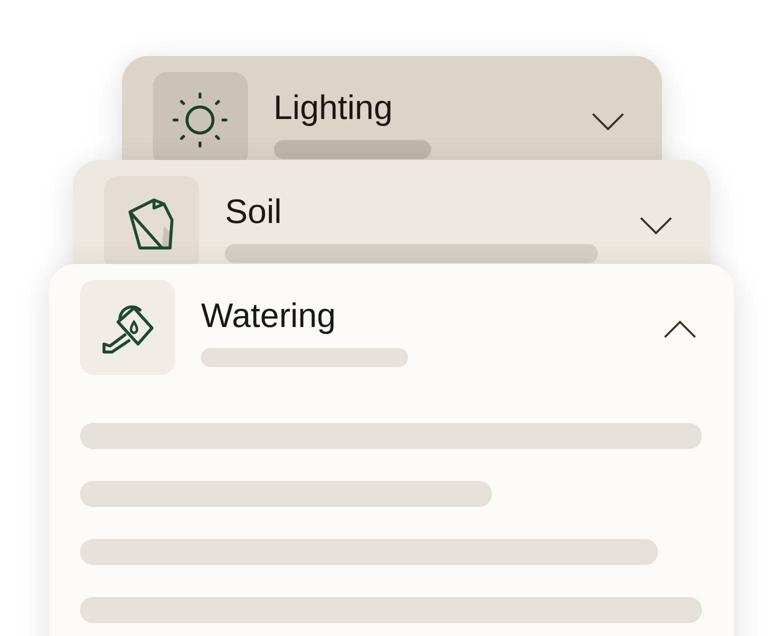  What do you see at coordinates (254, 212) in the screenshot?
I see `section-title: Soil` at bounding box center [254, 212].